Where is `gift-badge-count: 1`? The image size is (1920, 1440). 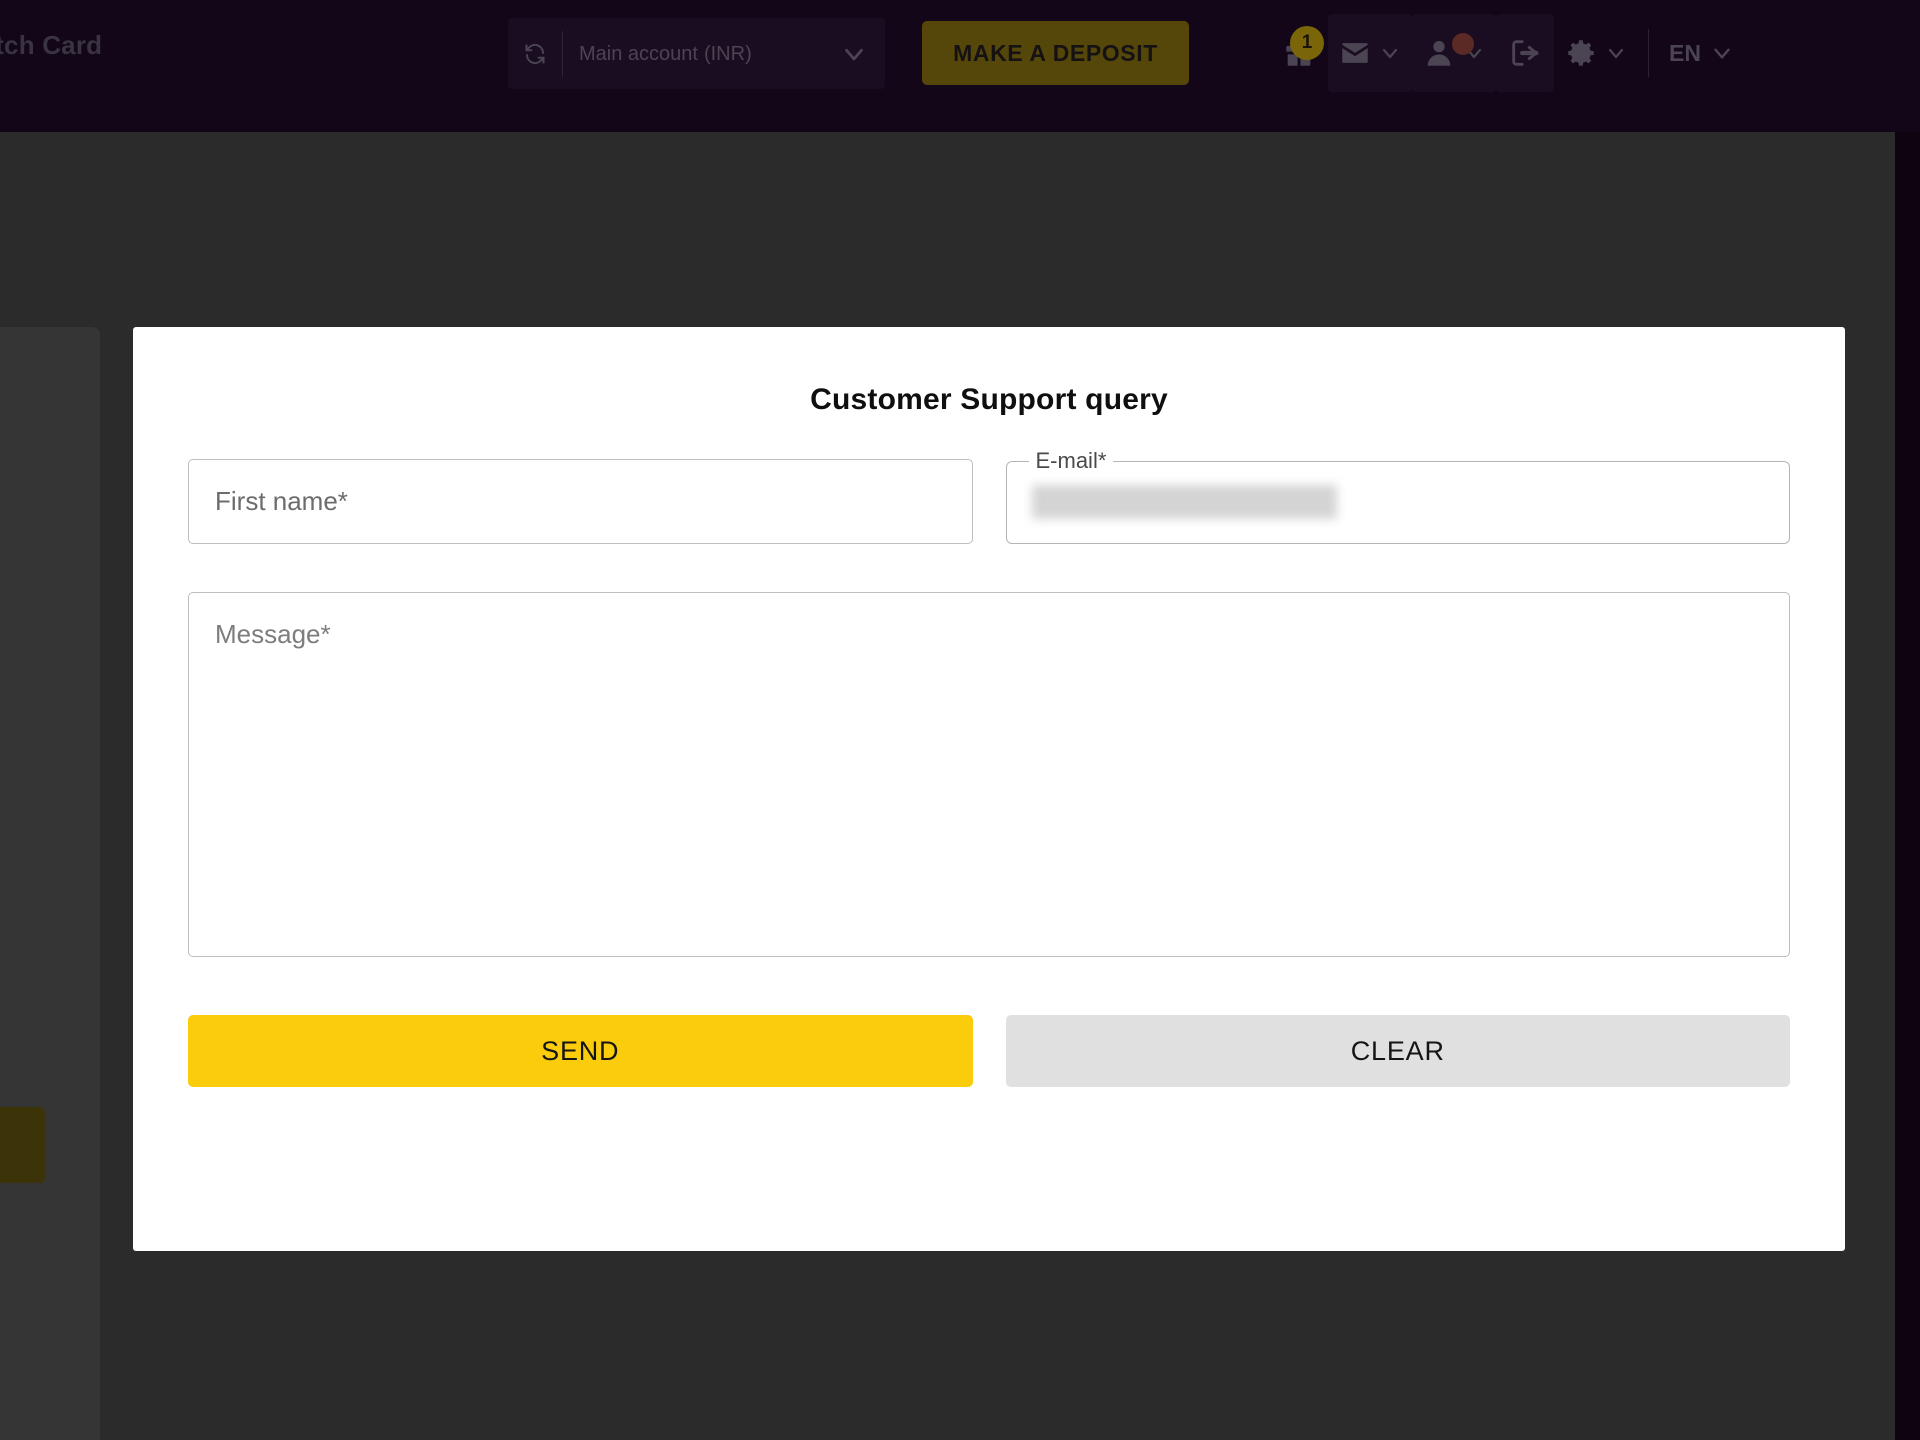 gift-badge-count: 1 is located at coordinates (1307, 43).